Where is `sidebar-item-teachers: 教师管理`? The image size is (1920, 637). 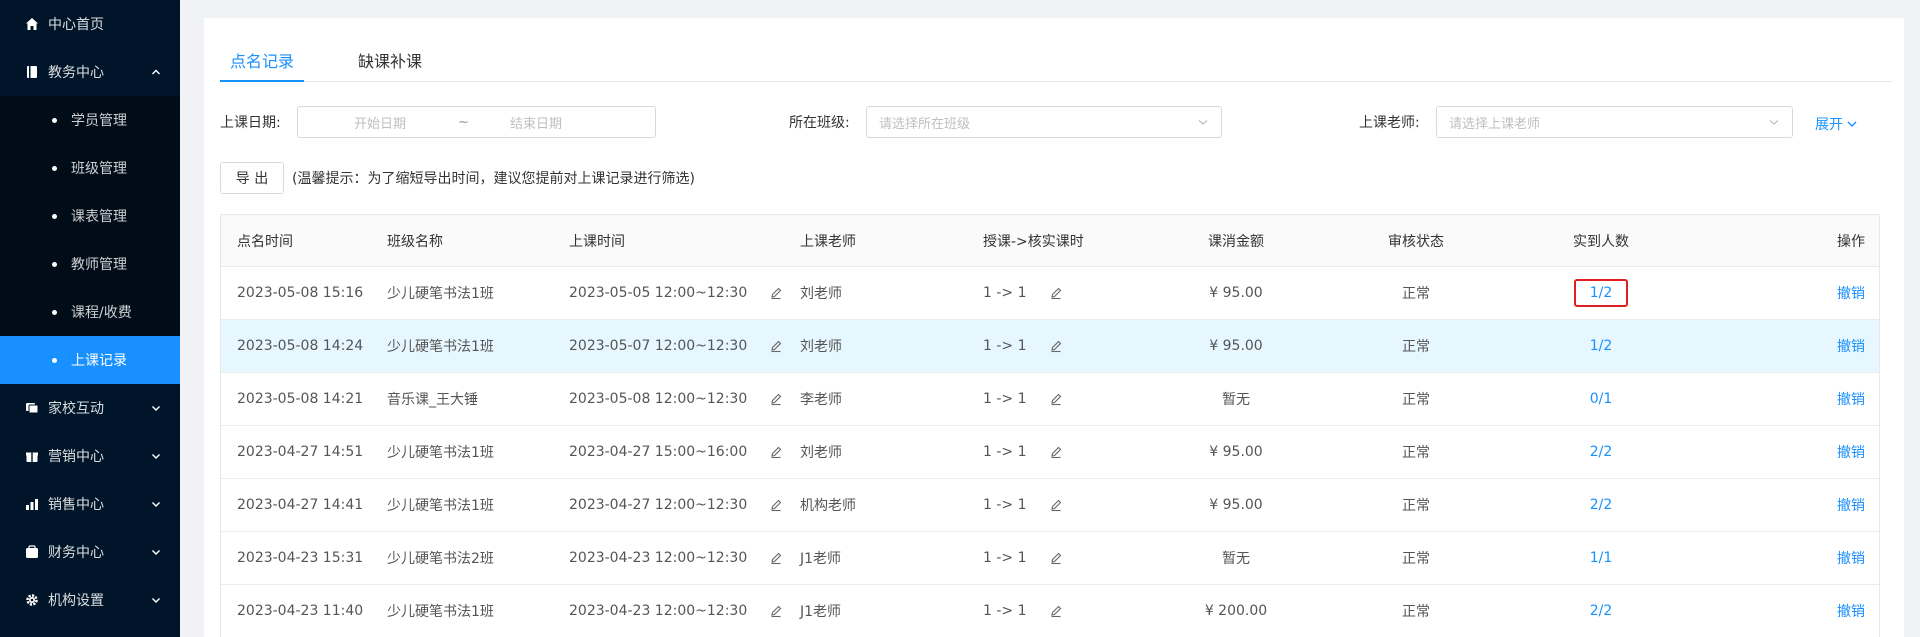 sidebar-item-teachers: 教师管理 is located at coordinates (90, 264).